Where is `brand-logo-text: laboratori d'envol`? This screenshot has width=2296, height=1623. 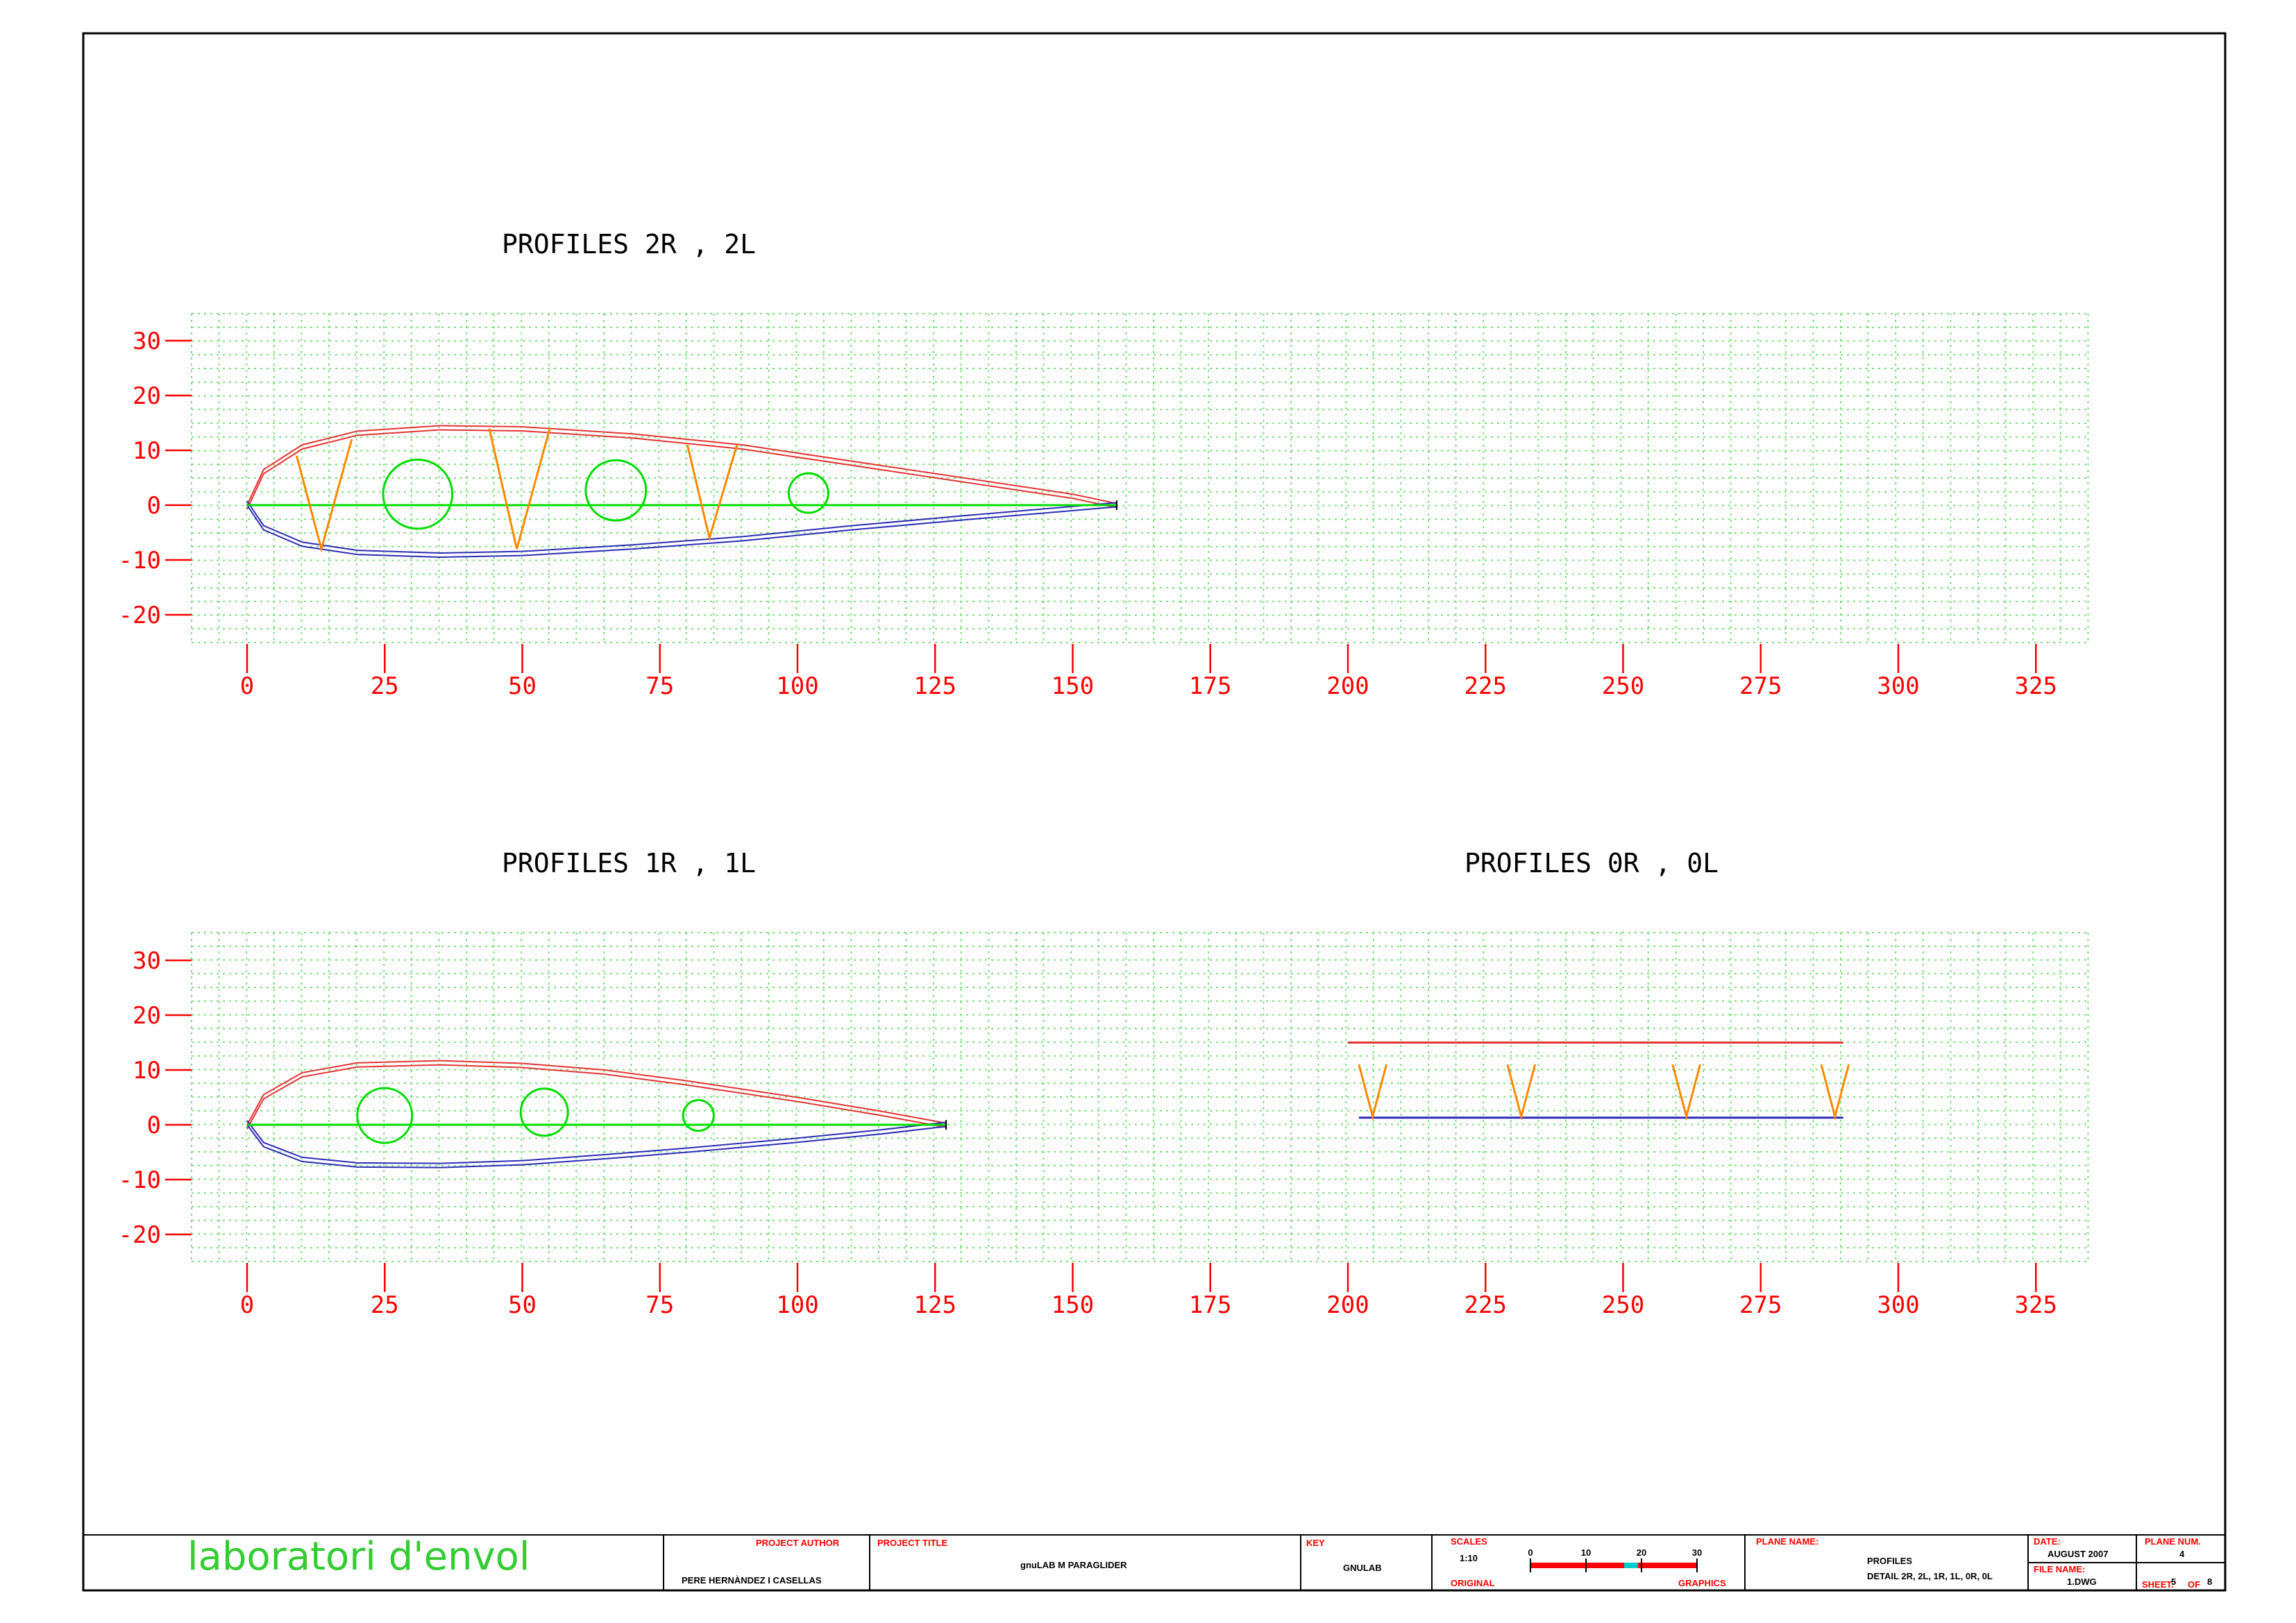
brand-logo-text: laboratori d'envol is located at coordinates (358, 1557).